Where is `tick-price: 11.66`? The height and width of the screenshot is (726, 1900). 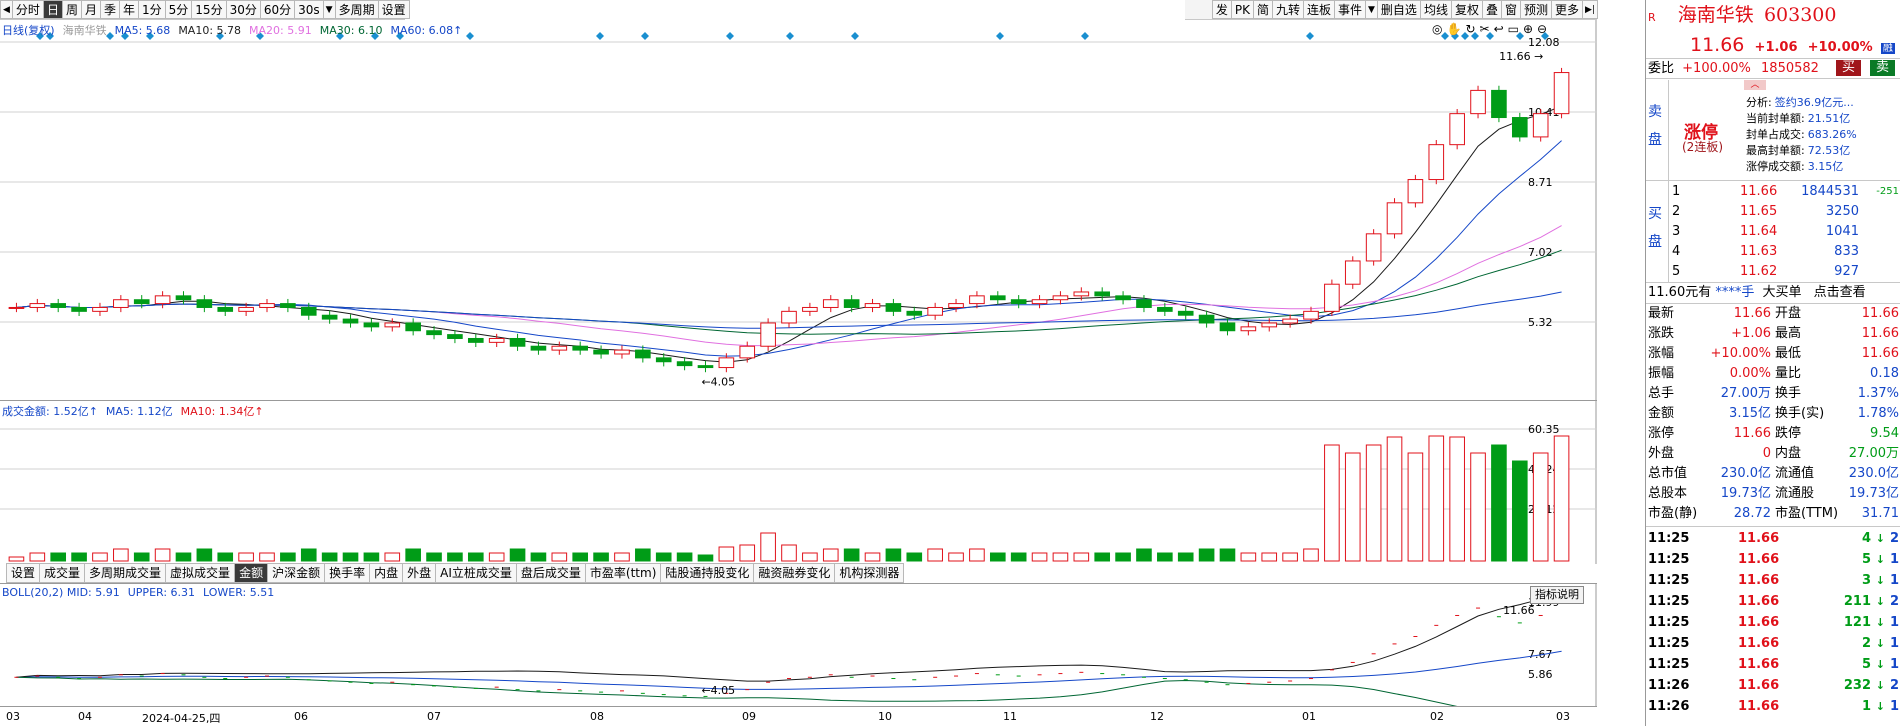 tick-price: 11.66 is located at coordinates (1759, 643).